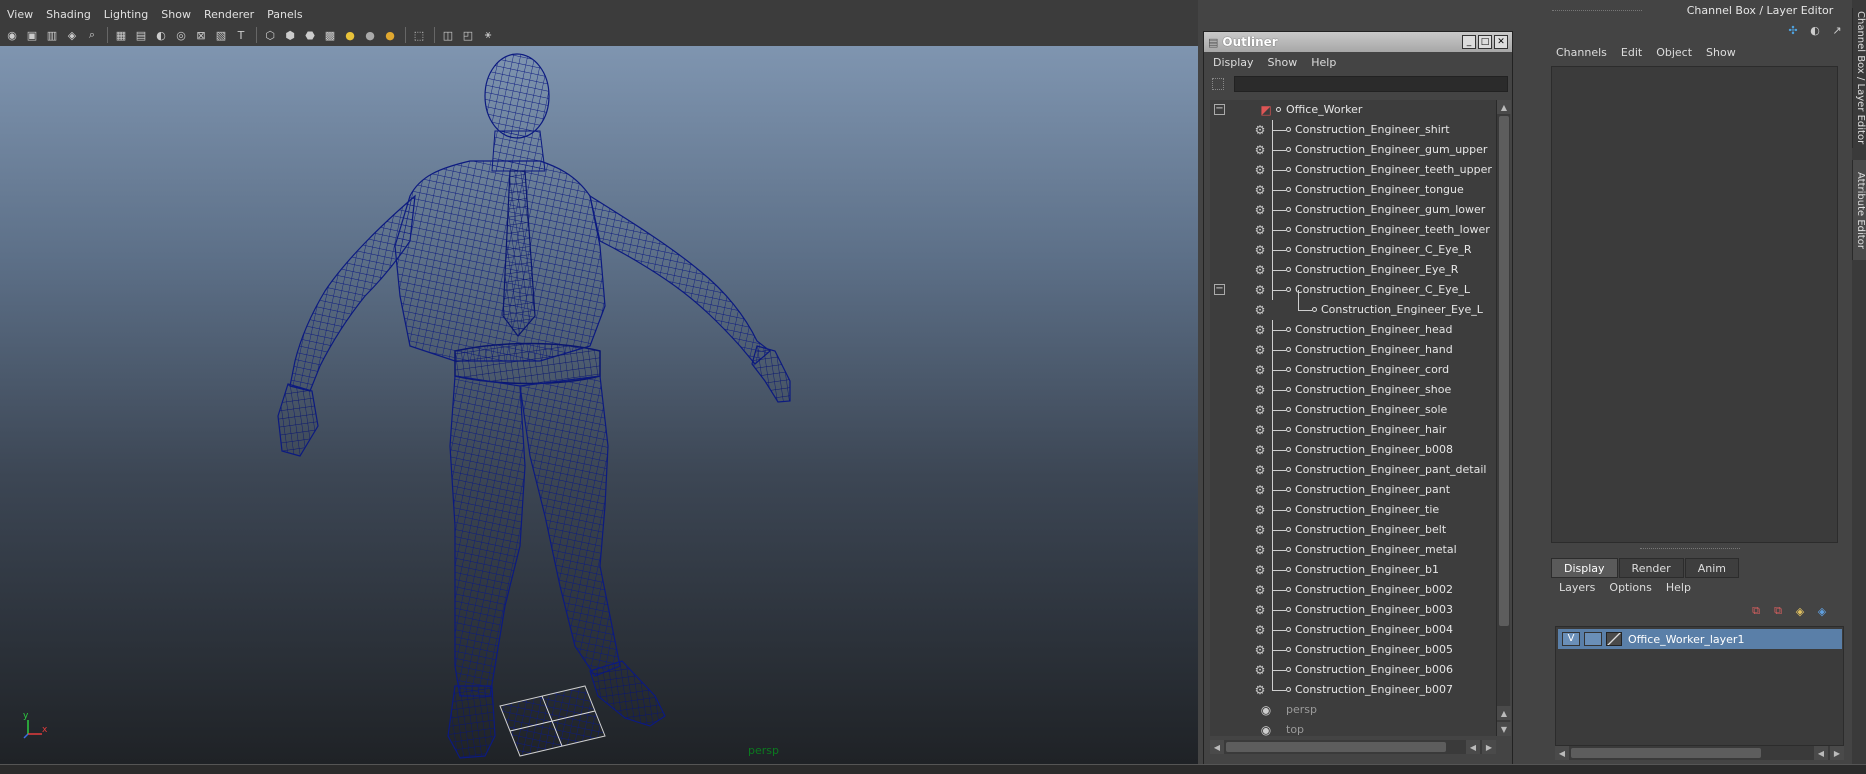 This screenshot has height=774, width=1866. Describe the element at coordinates (1353, 550) in the screenshot. I see `outliner-item: ⚙ Construction_Engineer_metal` at that location.